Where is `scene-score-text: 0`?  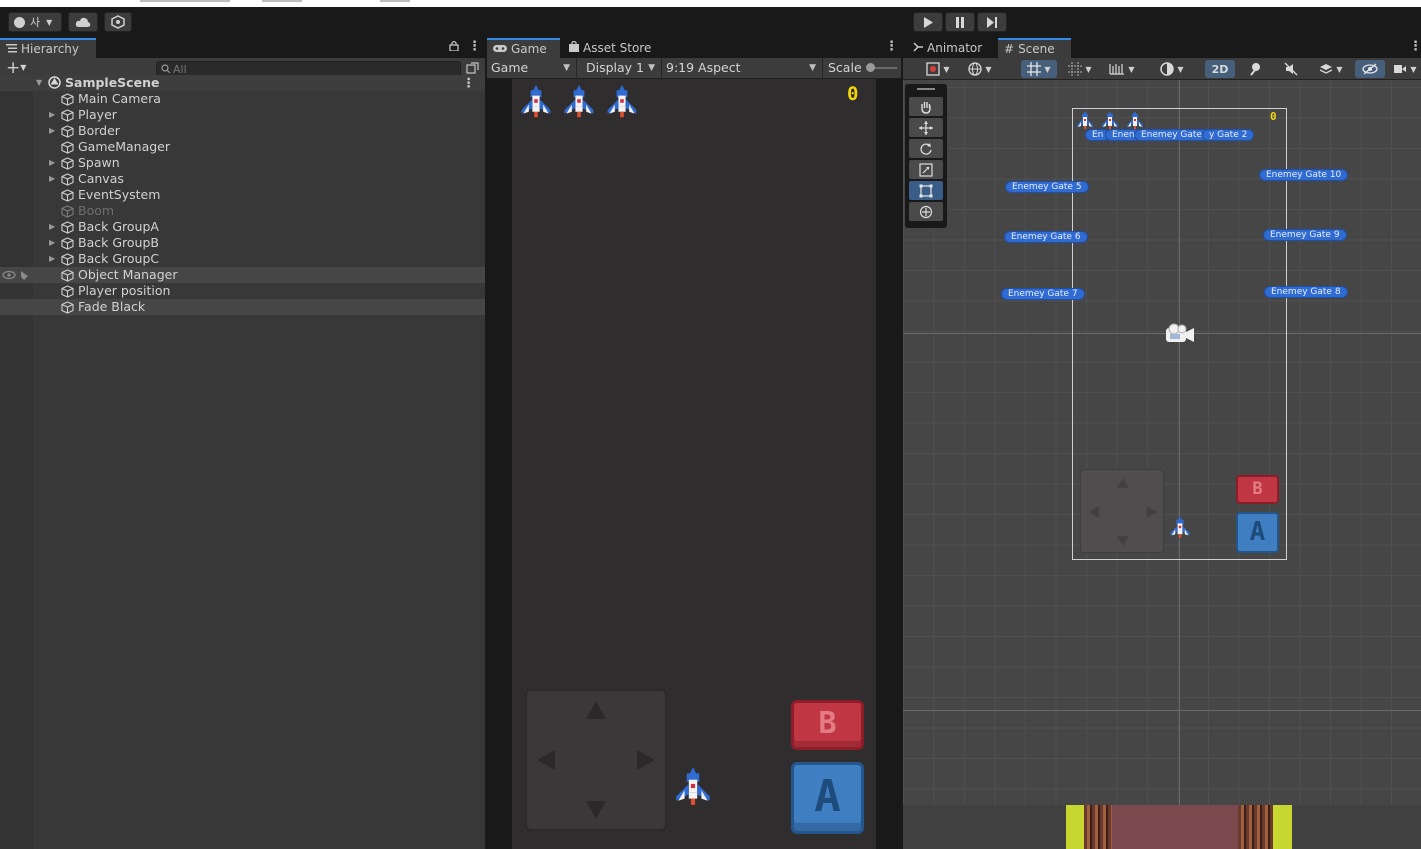
scene-score-text: 0 is located at coordinates (1273, 116).